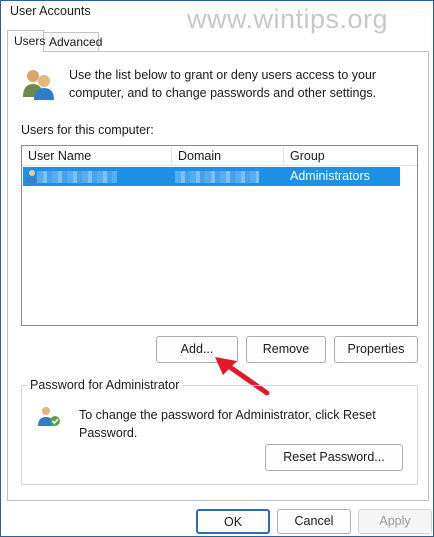 The height and width of the screenshot is (537, 434). I want to click on users-list-label: Users for this computer:, so click(87, 130).